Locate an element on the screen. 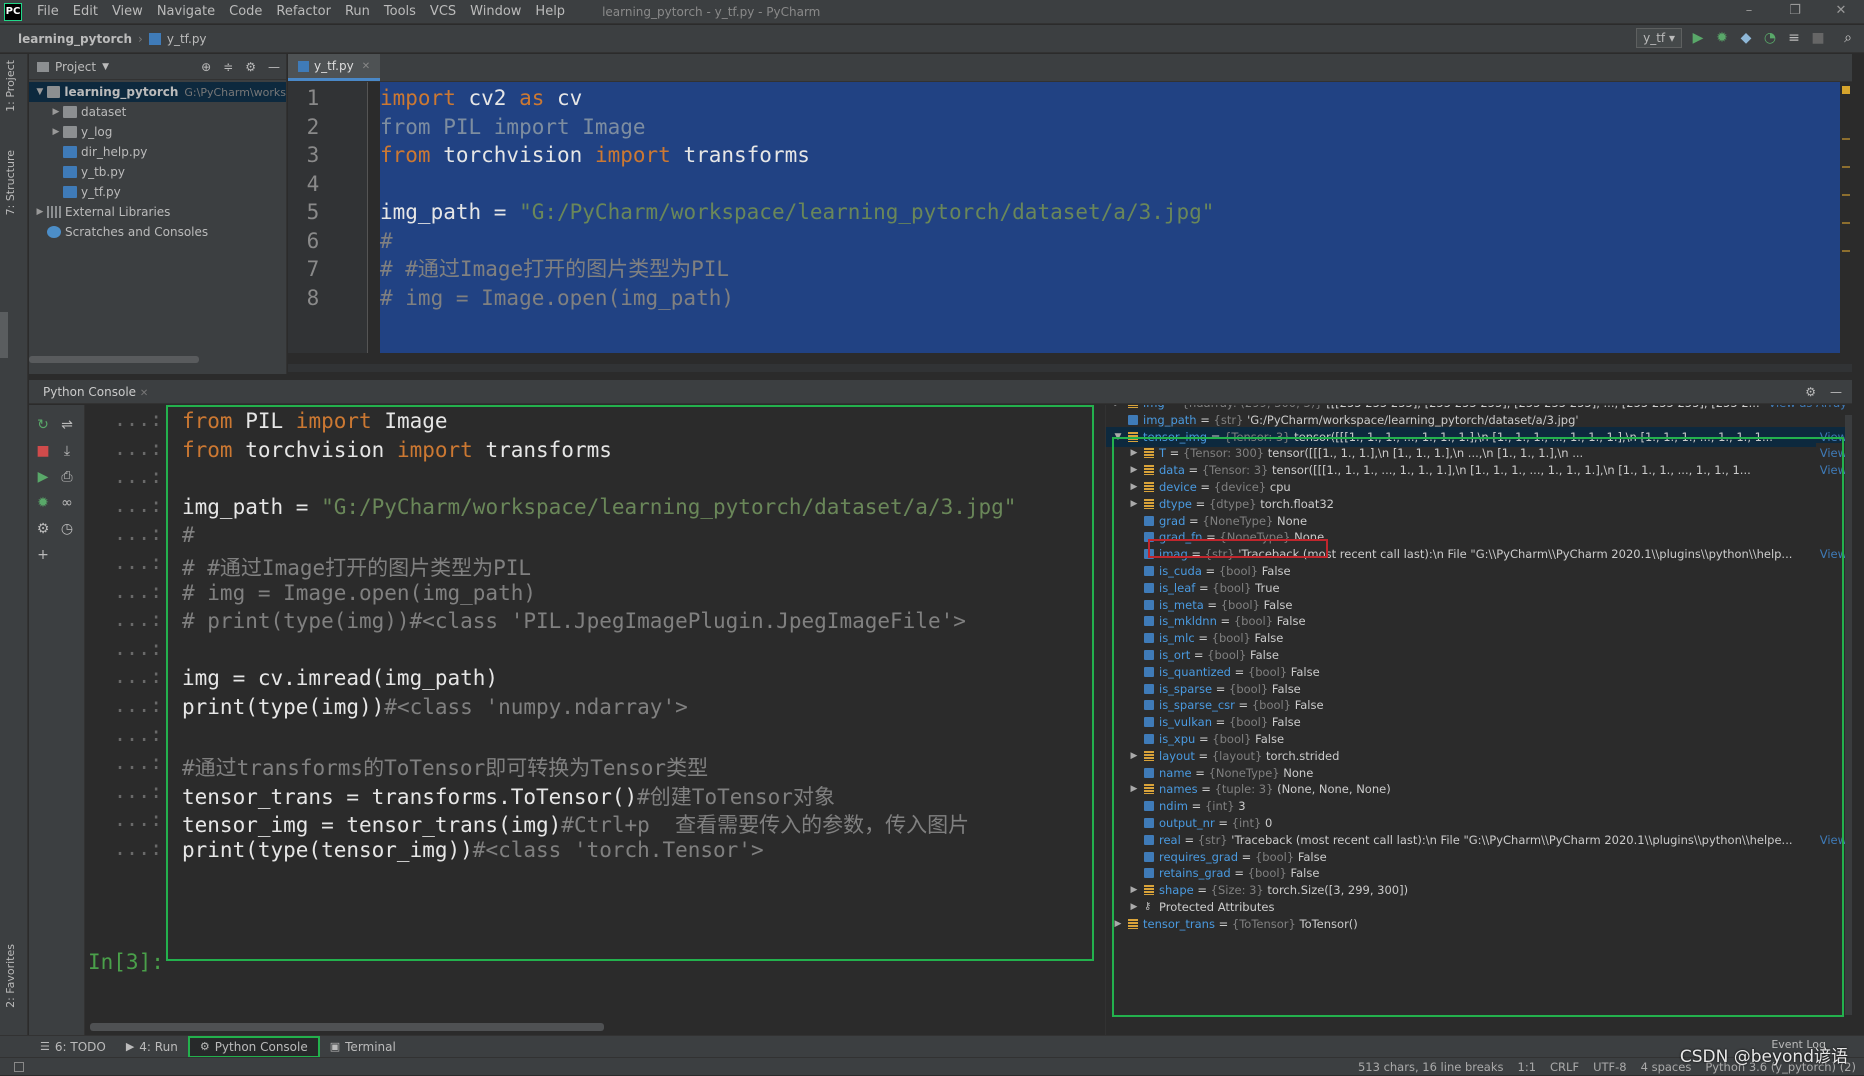 This screenshot has width=1864, height=1076. tree-item: y_tf.py is located at coordinates (157, 192).